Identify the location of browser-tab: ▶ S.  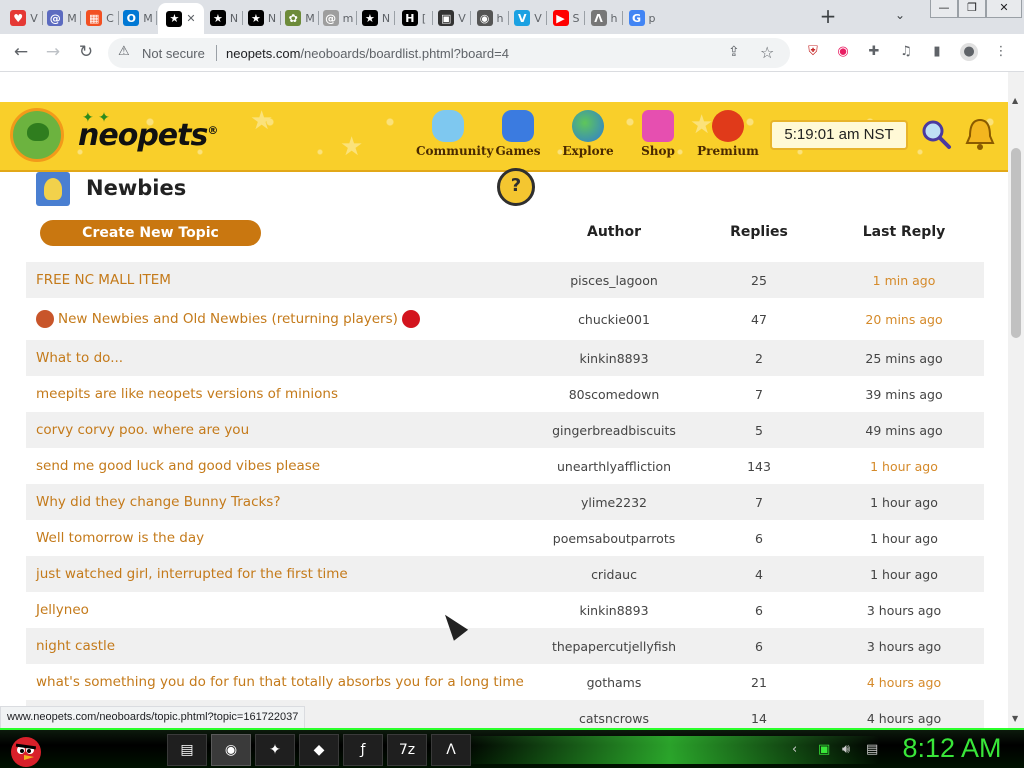
(566, 18).